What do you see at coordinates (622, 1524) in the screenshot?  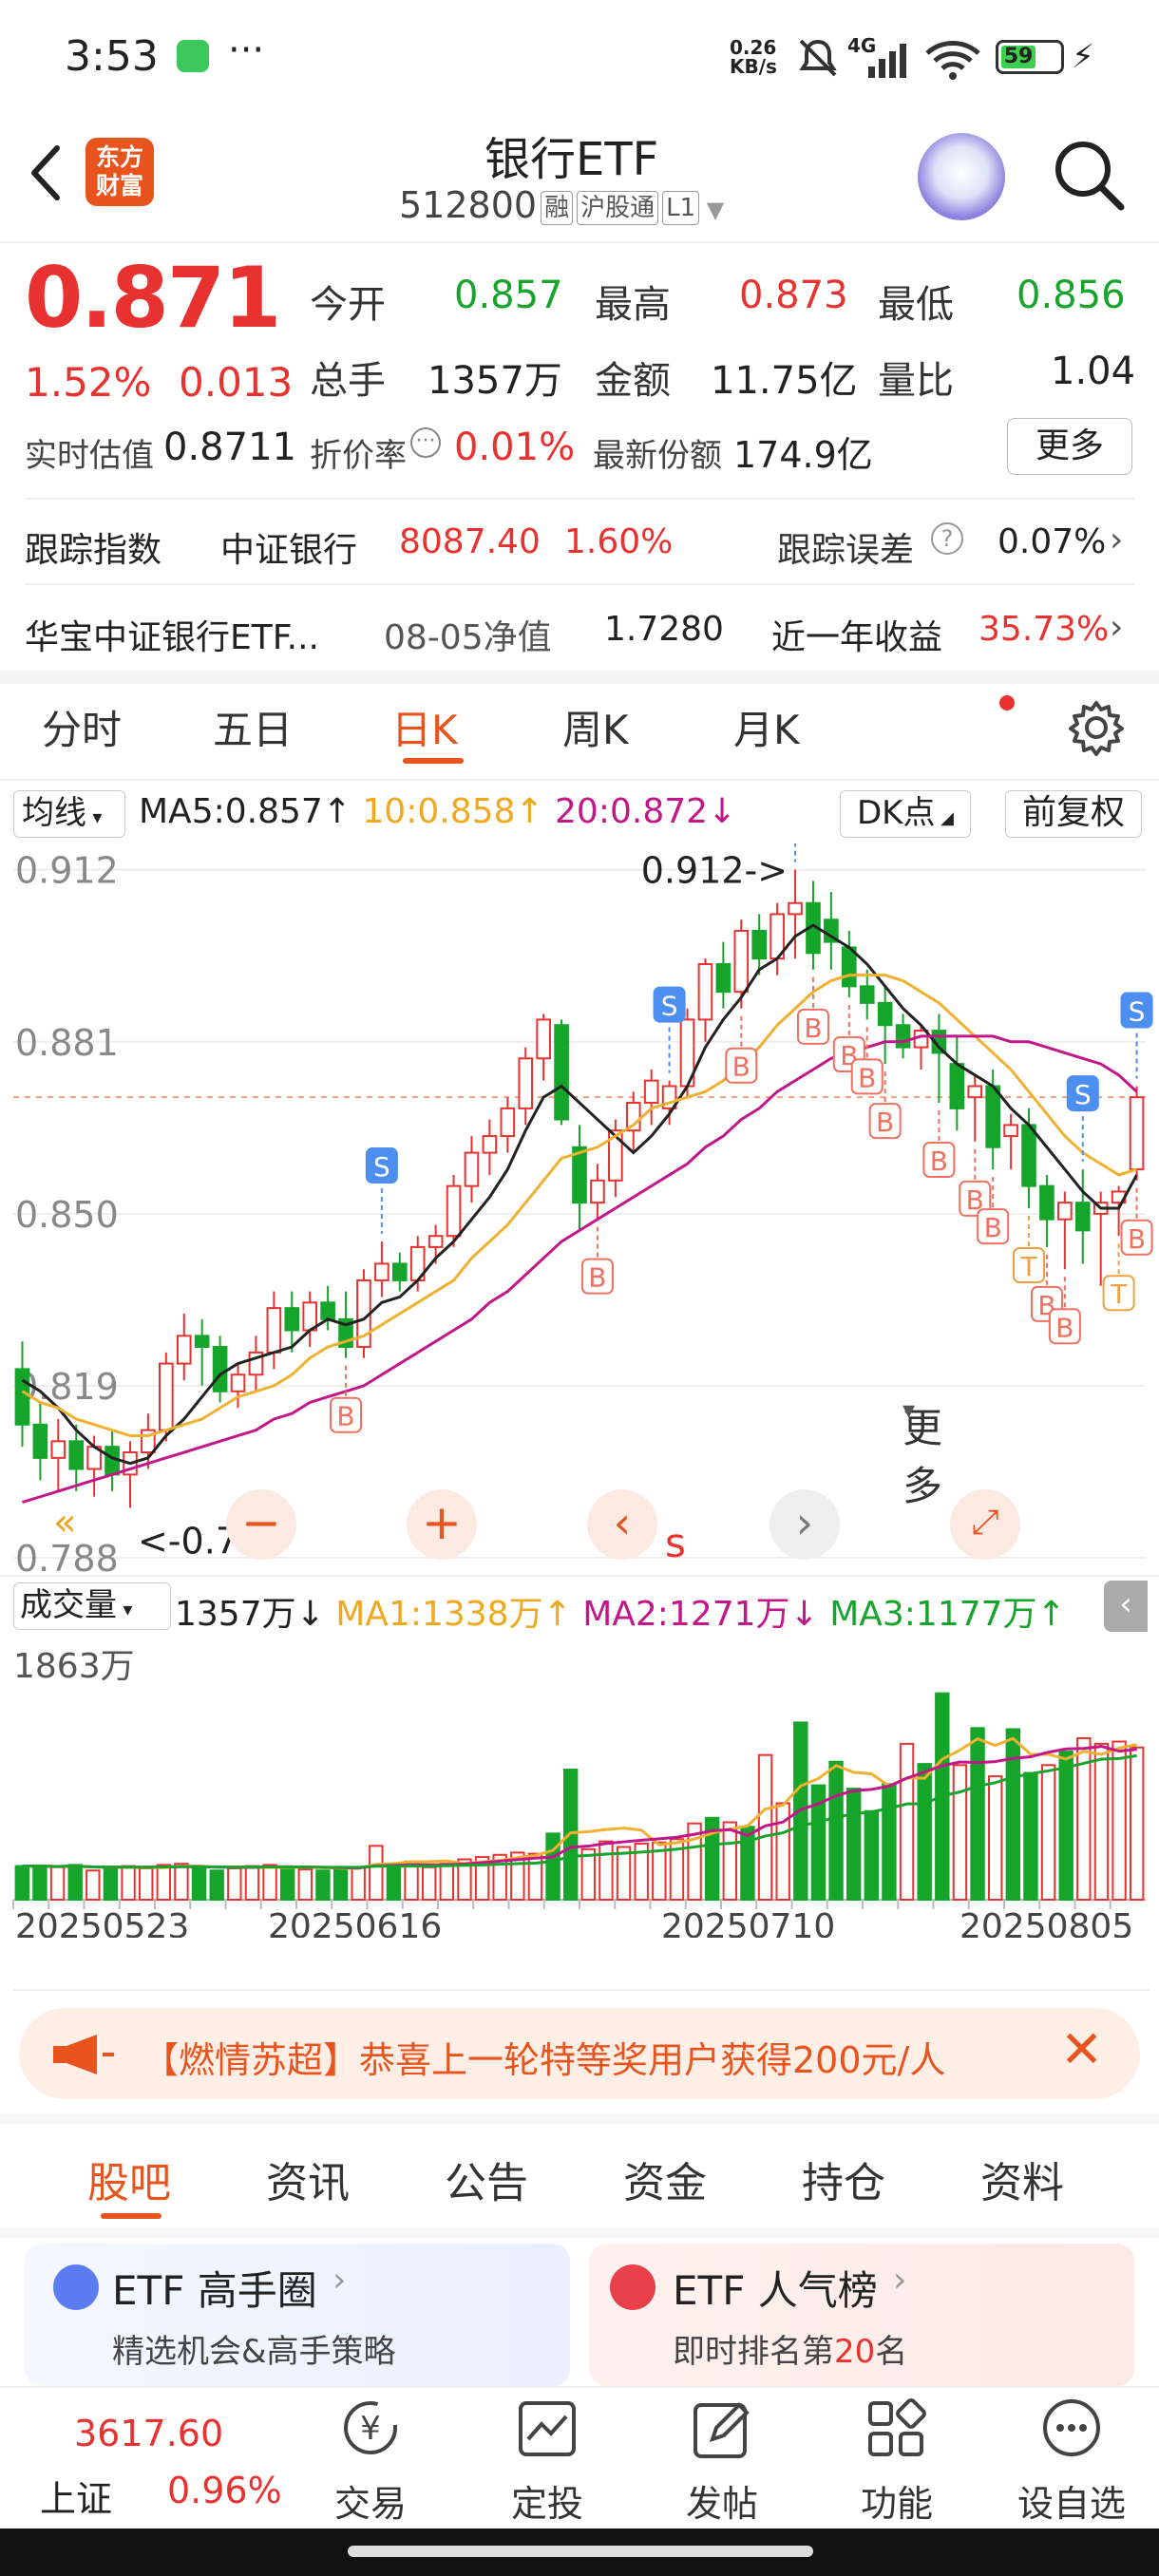 I see `scroll-left-button: ‹` at bounding box center [622, 1524].